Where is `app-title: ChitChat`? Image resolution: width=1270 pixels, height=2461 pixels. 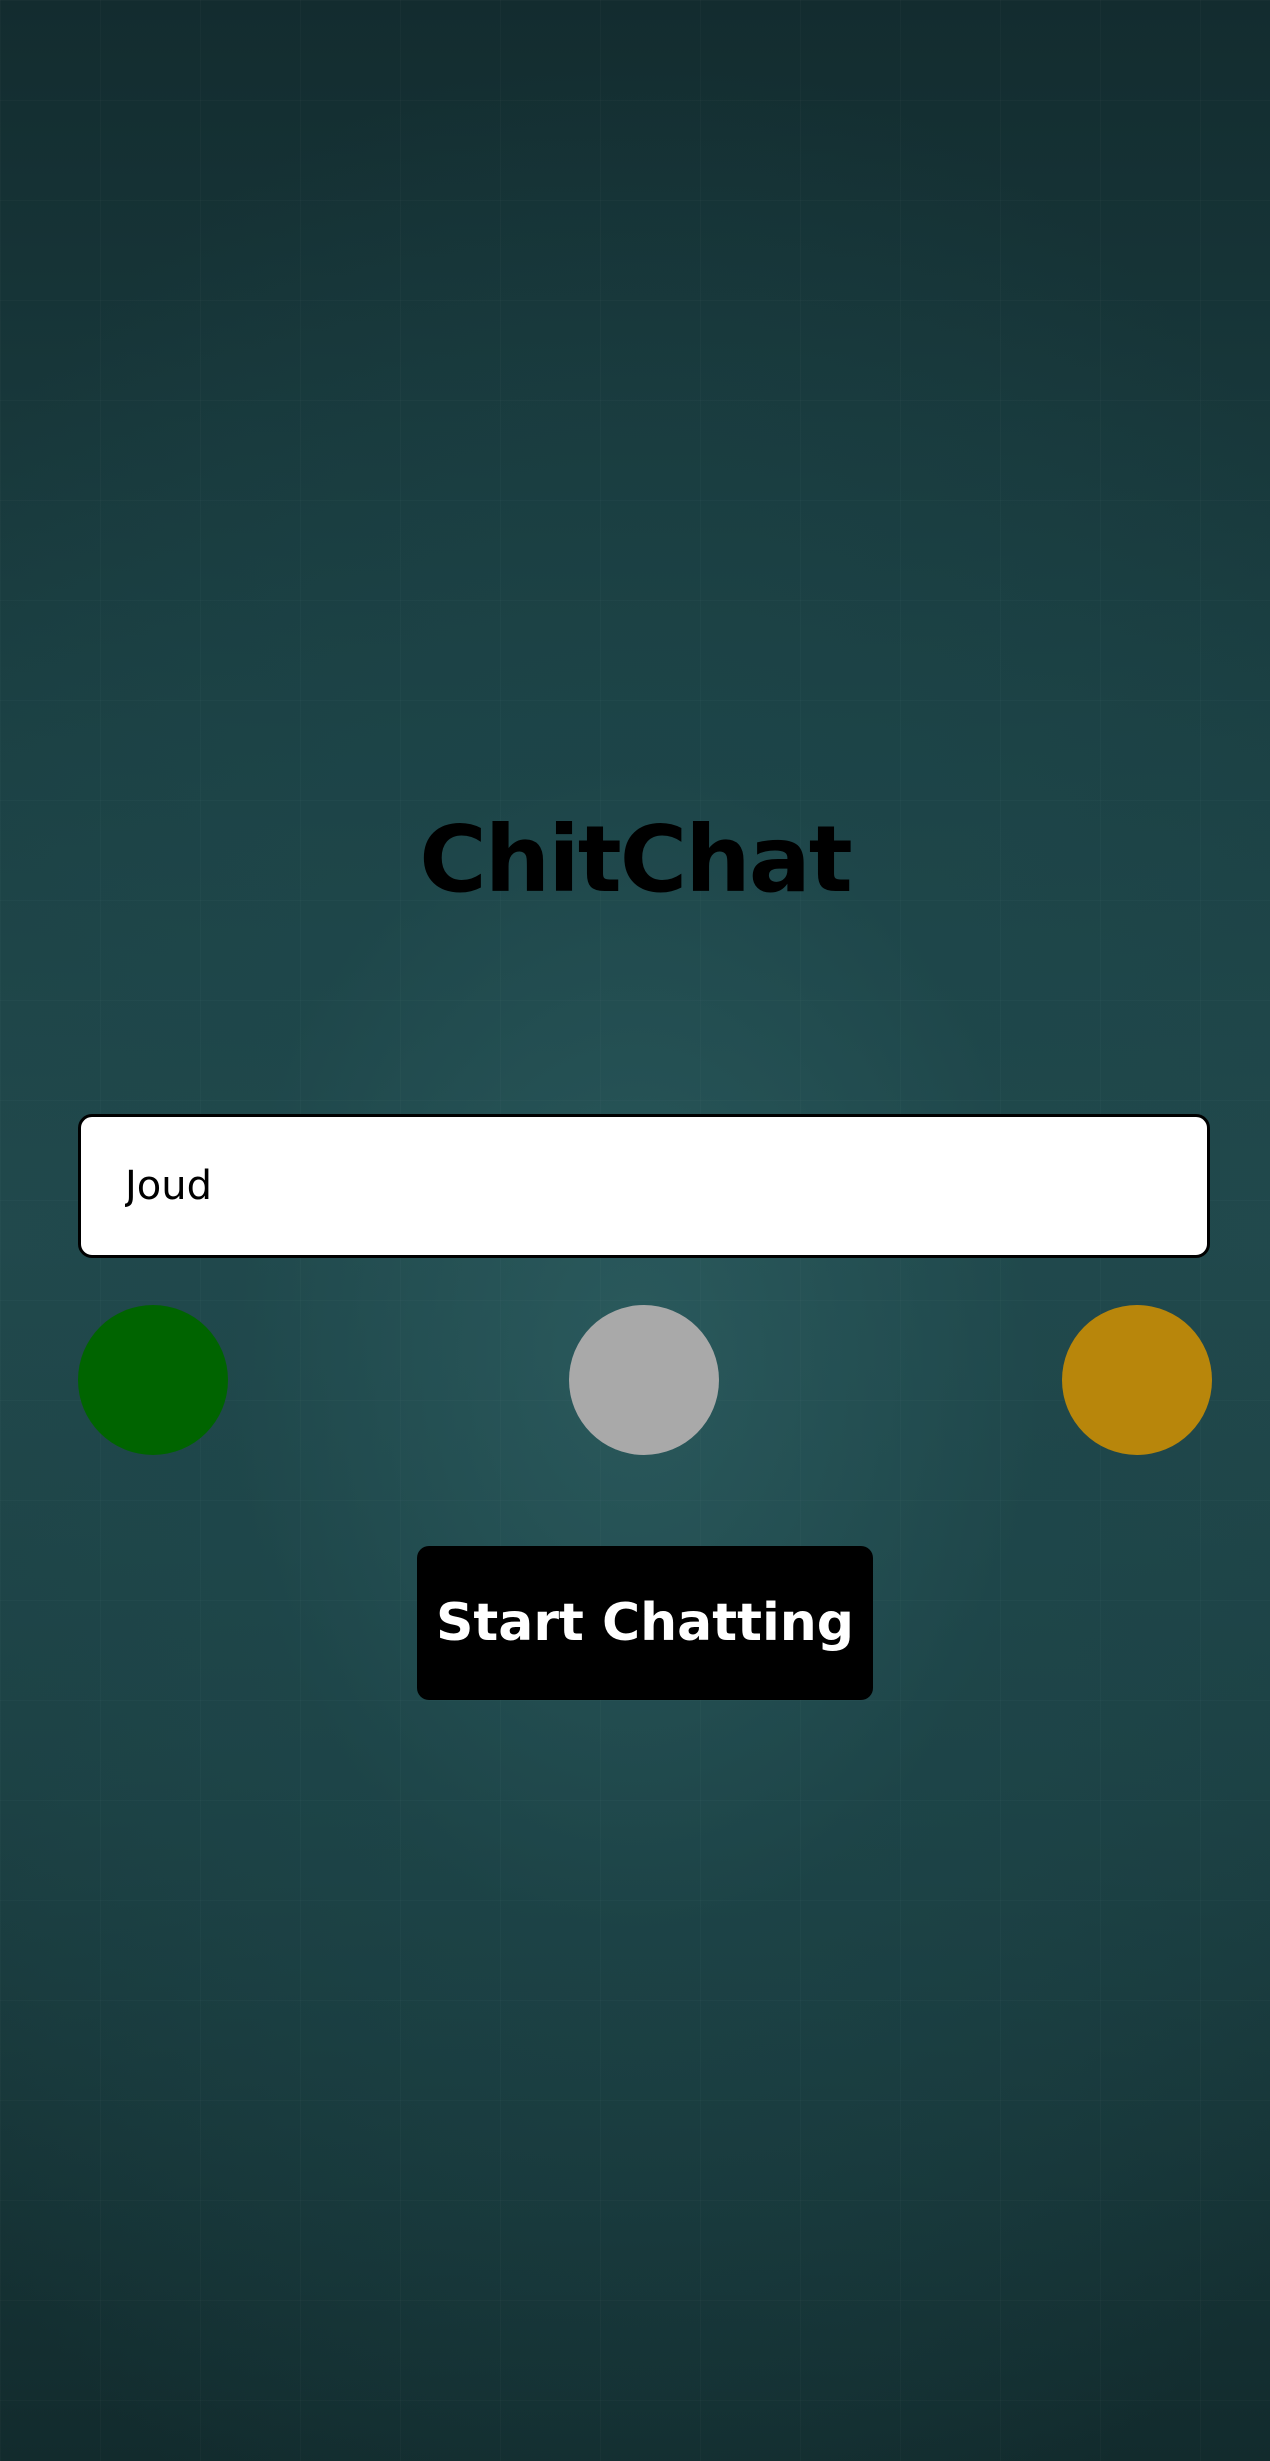 app-title: ChitChat is located at coordinates (636, 859).